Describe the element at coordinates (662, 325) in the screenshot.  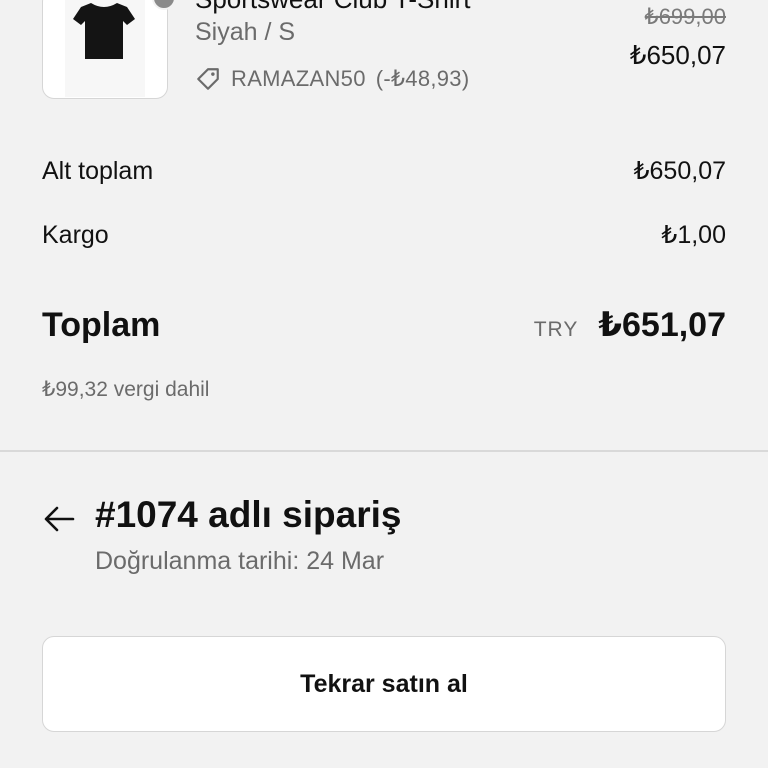
I see `total-amount: ₺651,07` at that location.